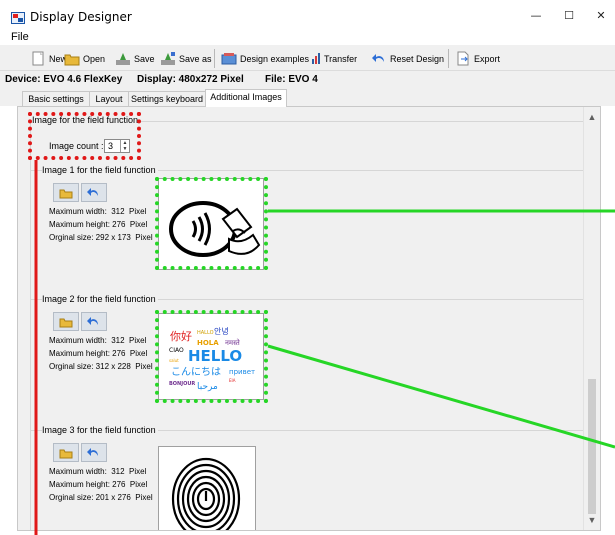  What do you see at coordinates (98, 471) in the screenshot?
I see `image-3-max-width: Maximum width: 312 Pixel` at bounding box center [98, 471].